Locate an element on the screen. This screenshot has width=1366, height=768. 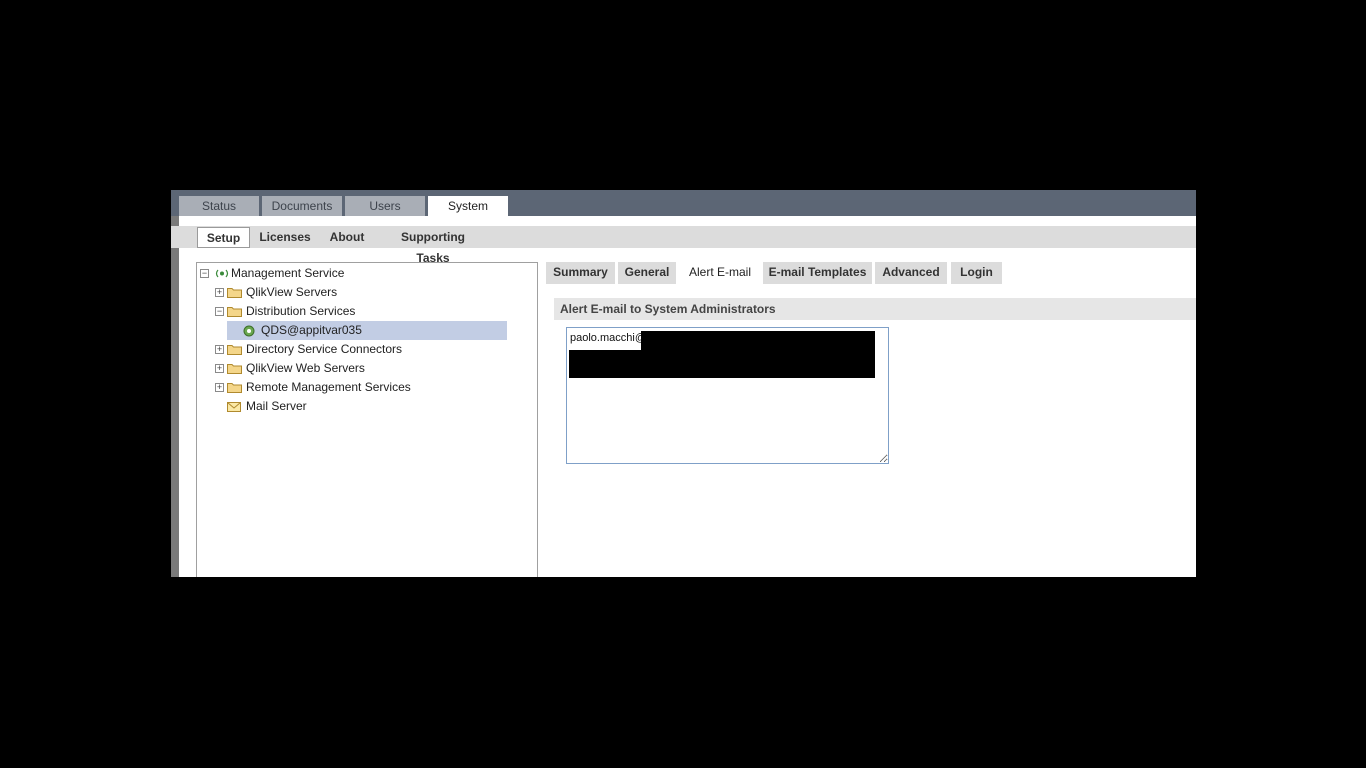
window-left-edge is located at coordinates (175, 383).